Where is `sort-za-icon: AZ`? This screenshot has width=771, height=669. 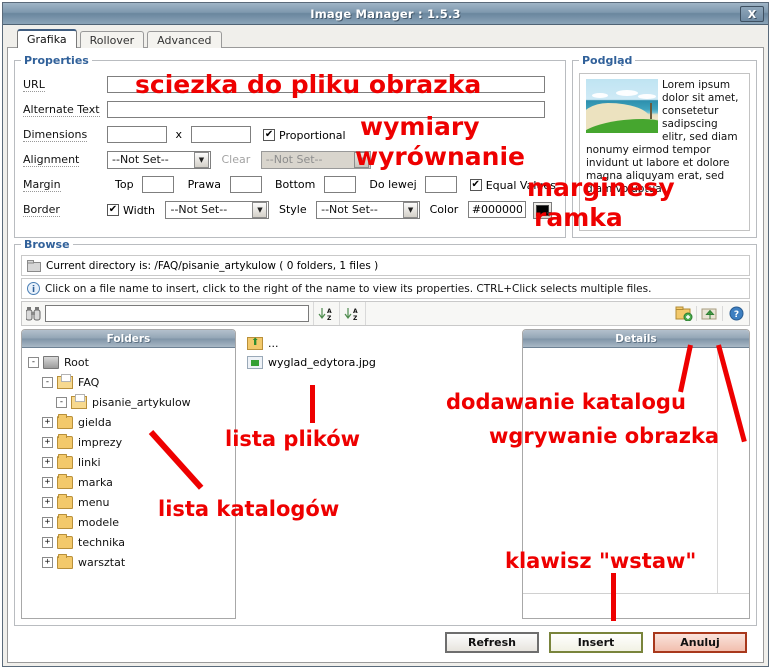 sort-za-icon: AZ is located at coordinates (351, 314).